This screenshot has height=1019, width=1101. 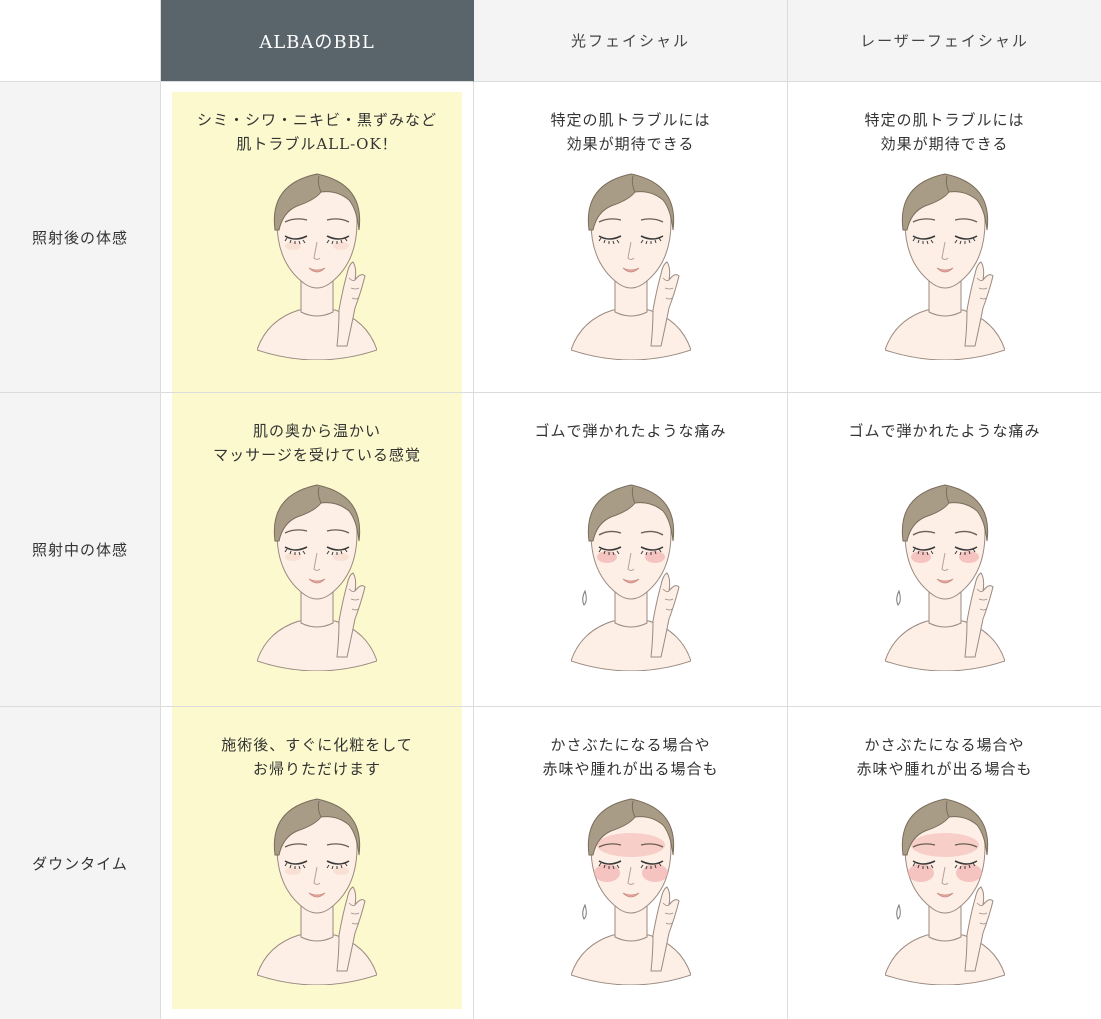 What do you see at coordinates (317, 443) in the screenshot?
I see `cell-description: 肌の奥から温かい マッサージを受けている感覚` at bounding box center [317, 443].